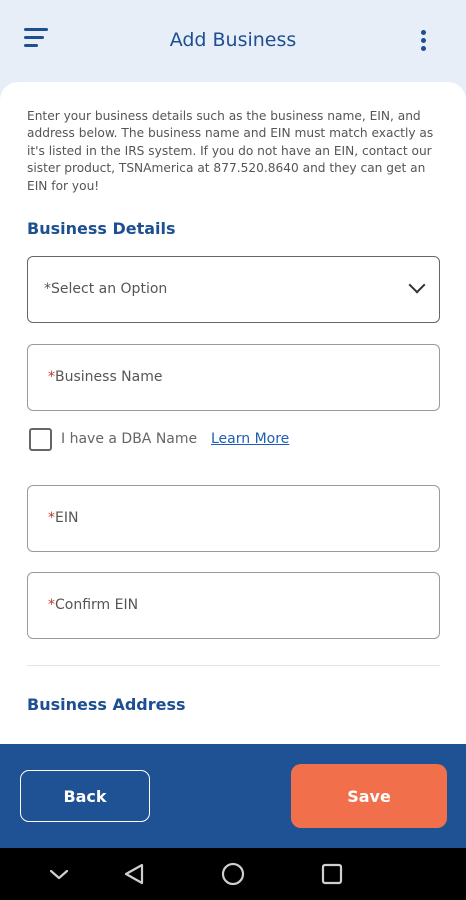 This screenshot has height=900, width=466. What do you see at coordinates (424, 40) in the screenshot?
I see `more-vert-icon` at bounding box center [424, 40].